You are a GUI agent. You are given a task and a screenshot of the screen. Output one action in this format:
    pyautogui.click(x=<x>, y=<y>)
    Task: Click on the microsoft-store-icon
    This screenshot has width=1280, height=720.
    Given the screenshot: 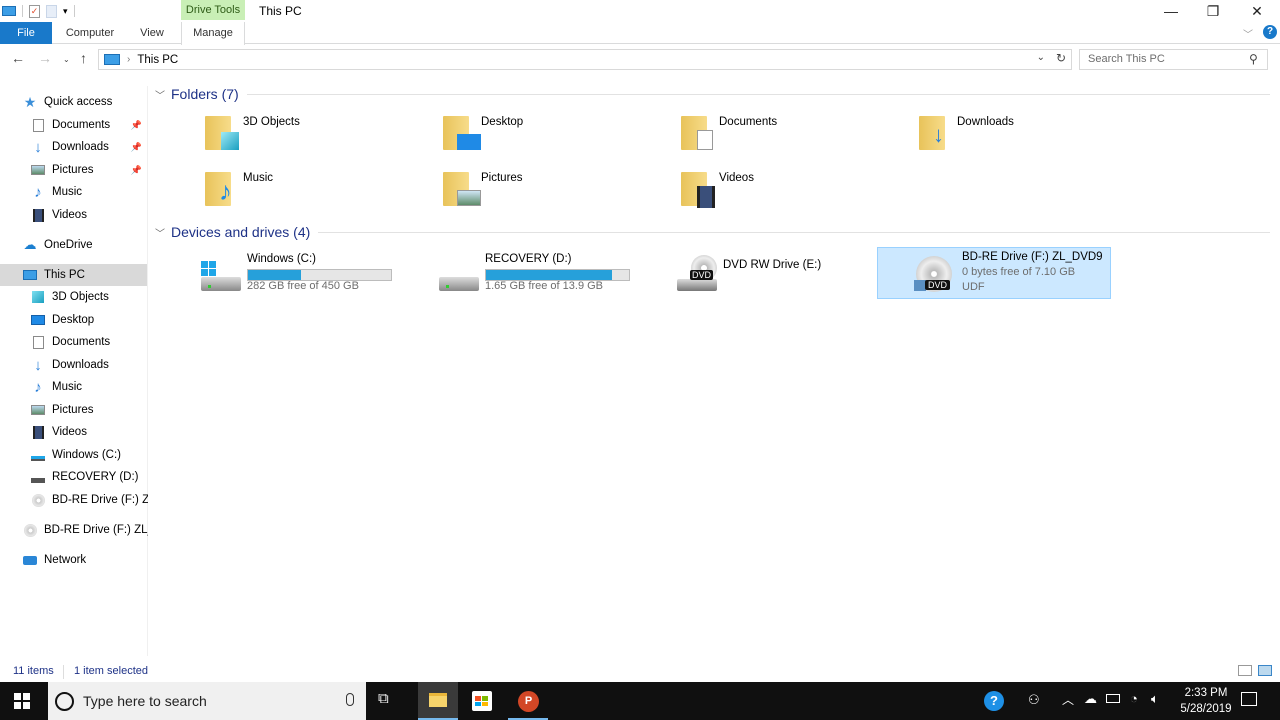 What is the action you would take?
    pyautogui.click(x=482, y=701)
    